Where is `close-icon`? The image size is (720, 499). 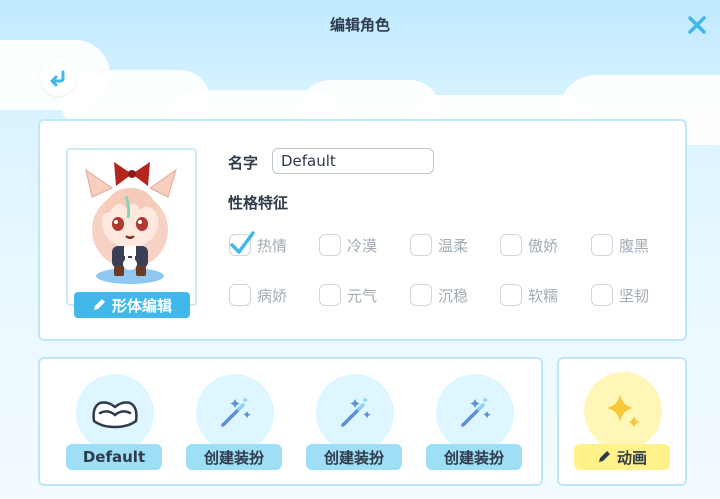
close-icon is located at coordinates (697, 25).